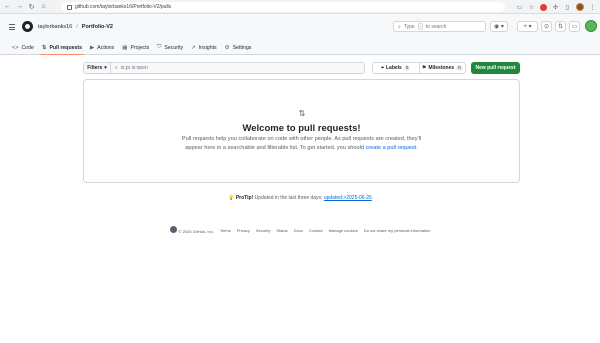 The height and width of the screenshot is (343, 600). Describe the element at coordinates (244, 198) in the screenshot. I see `protip-label: ProTip!` at that location.